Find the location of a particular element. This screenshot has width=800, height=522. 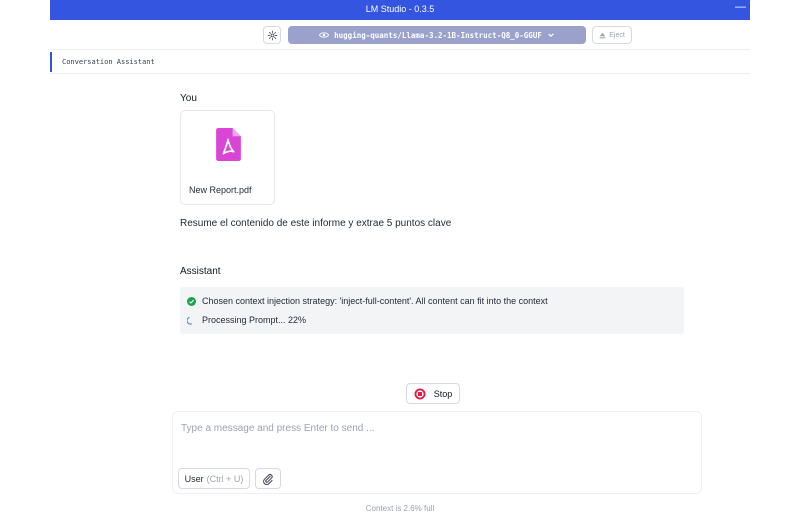

stop-button: Stop is located at coordinates (433, 393).